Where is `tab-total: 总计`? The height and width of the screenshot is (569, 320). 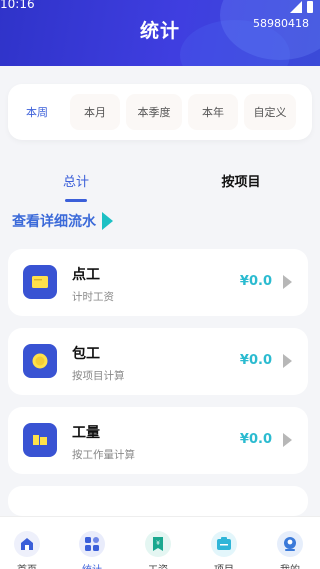 tab-total: 总计 is located at coordinates (76, 180).